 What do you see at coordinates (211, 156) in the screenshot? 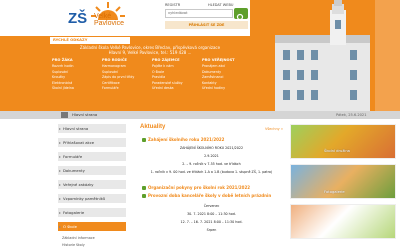
I see `news-text: 2.9.2021` at bounding box center [211, 156].